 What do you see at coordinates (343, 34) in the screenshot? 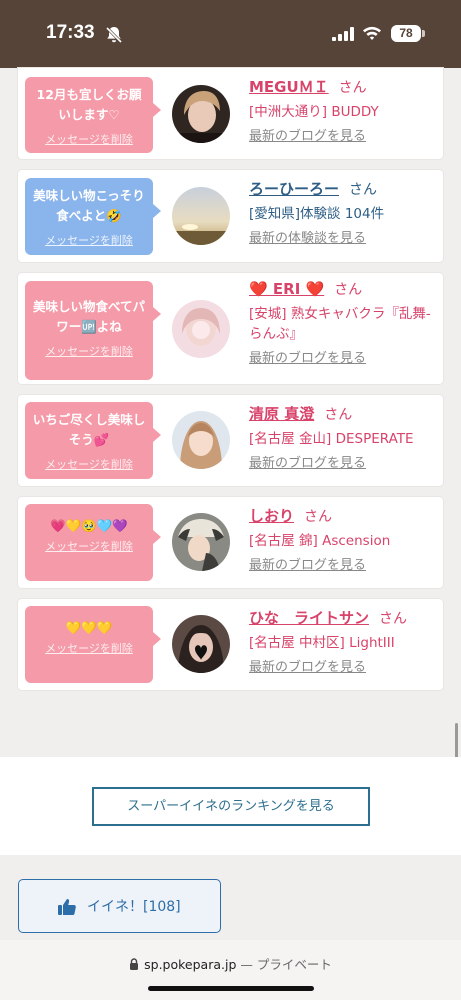
I see `cellular-signal-icon` at bounding box center [343, 34].